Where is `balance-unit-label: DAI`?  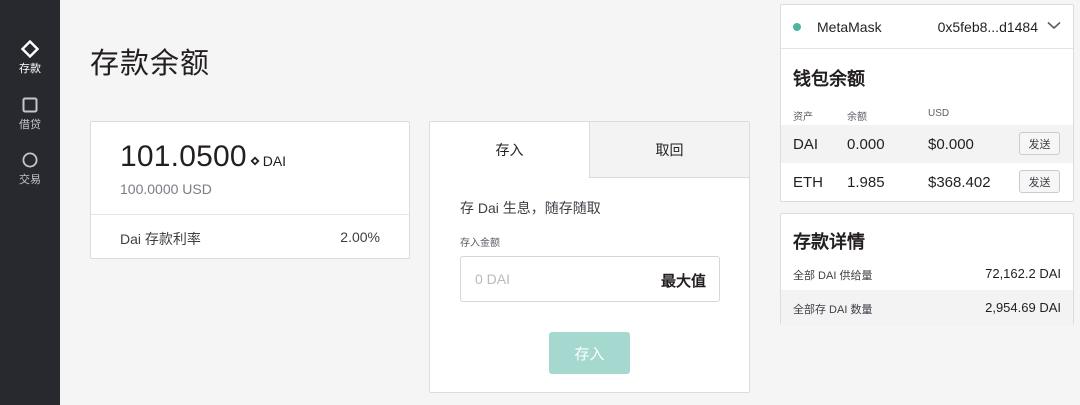
balance-unit-label: DAI is located at coordinates (274, 161).